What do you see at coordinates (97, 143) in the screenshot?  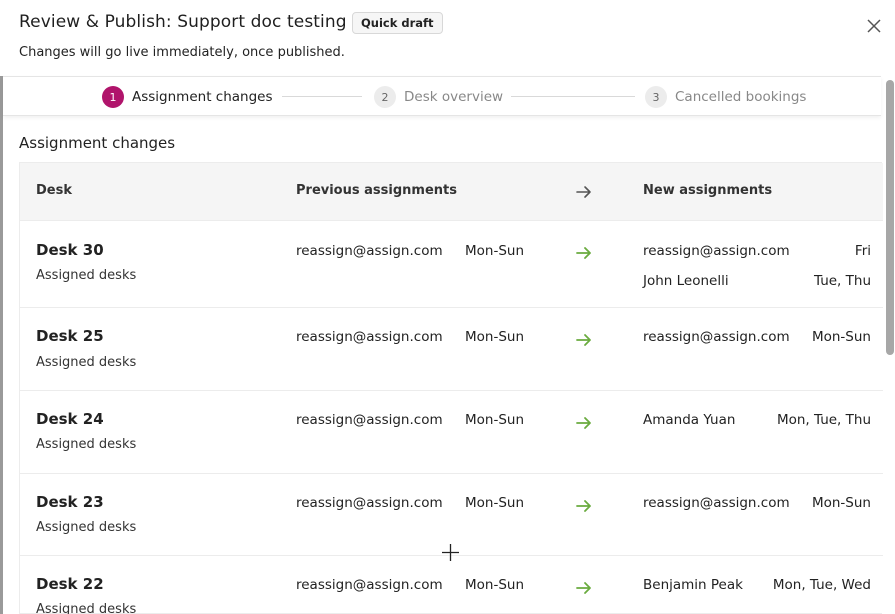 I see `section-title: Assignment changes` at bounding box center [97, 143].